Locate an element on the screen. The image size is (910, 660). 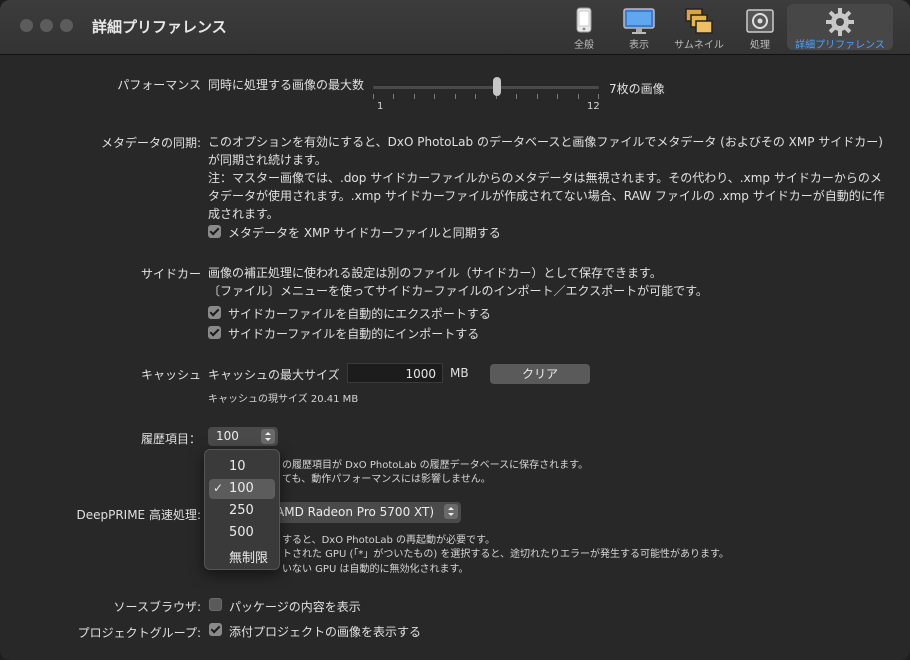
slider-max-label: 12 is located at coordinates (593, 106).